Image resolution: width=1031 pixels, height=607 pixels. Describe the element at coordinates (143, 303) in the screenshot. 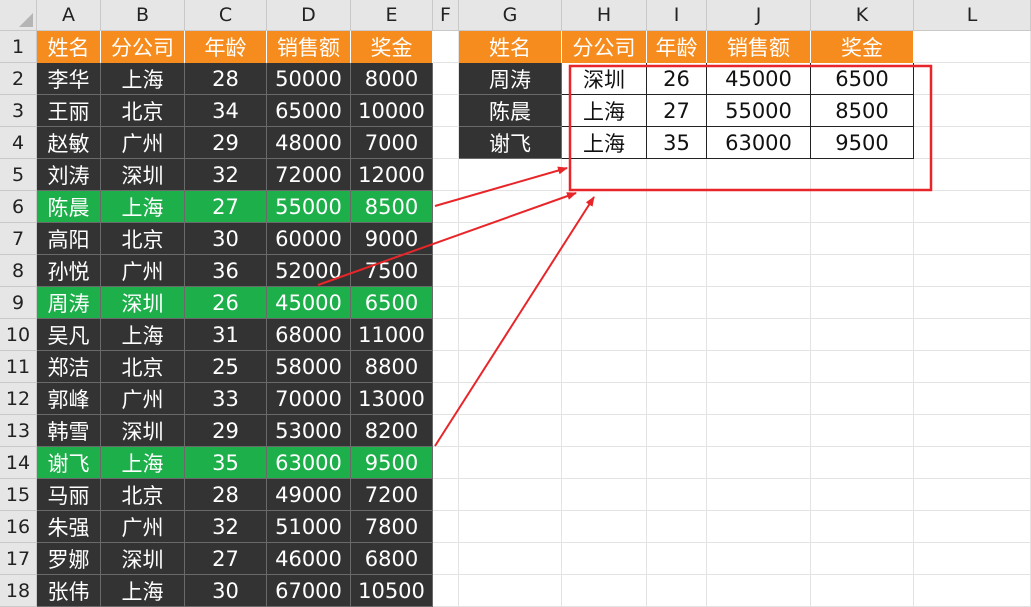

I see `highlighted-cell: 深圳` at that location.